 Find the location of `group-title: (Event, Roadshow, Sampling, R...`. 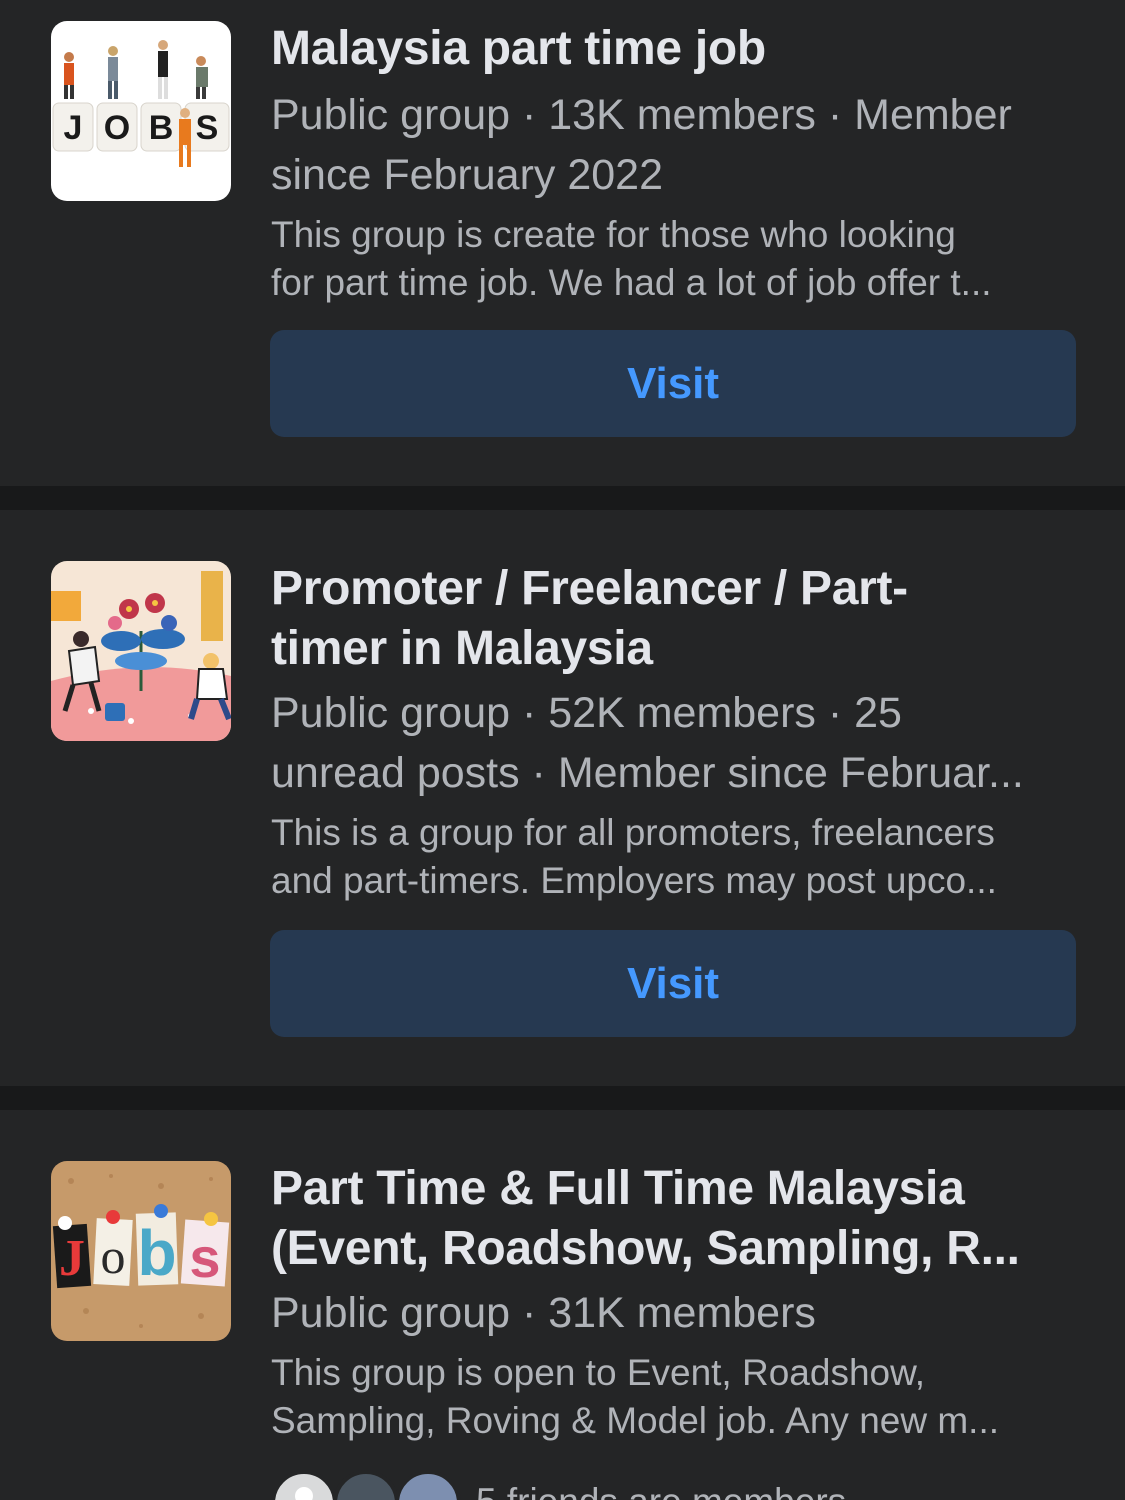

group-title: (Event, Roadshow, Sampling, R... is located at coordinates (676, 1249).